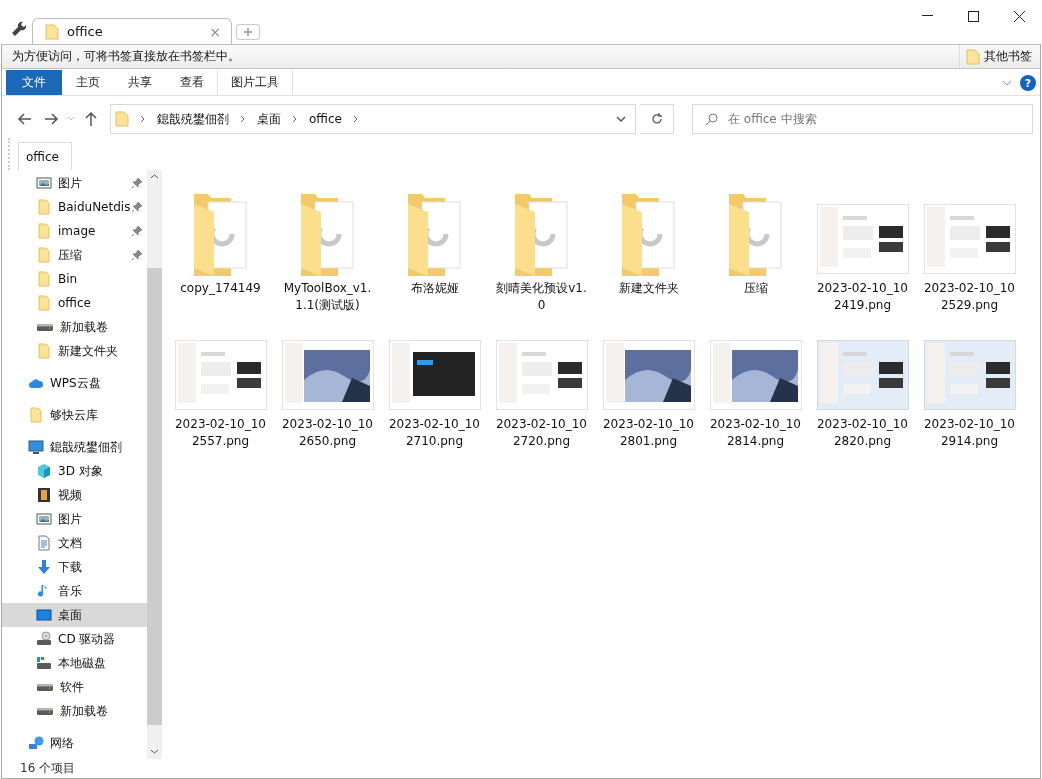 Image resolution: width=1042 pixels, height=779 pixels. I want to click on nav-item: 本地磁盘, so click(74, 663).